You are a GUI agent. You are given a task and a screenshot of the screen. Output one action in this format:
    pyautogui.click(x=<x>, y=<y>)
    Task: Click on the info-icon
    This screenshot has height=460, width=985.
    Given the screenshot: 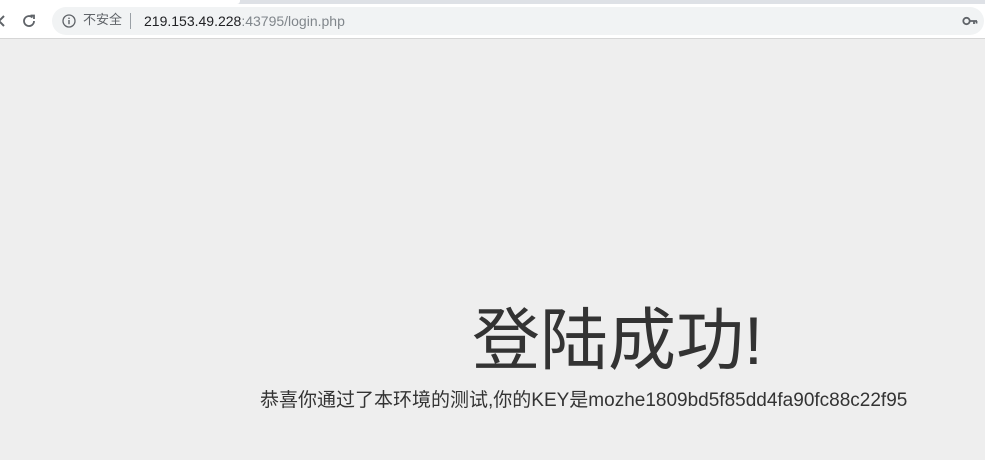 What is the action you would take?
    pyautogui.click(x=69, y=21)
    